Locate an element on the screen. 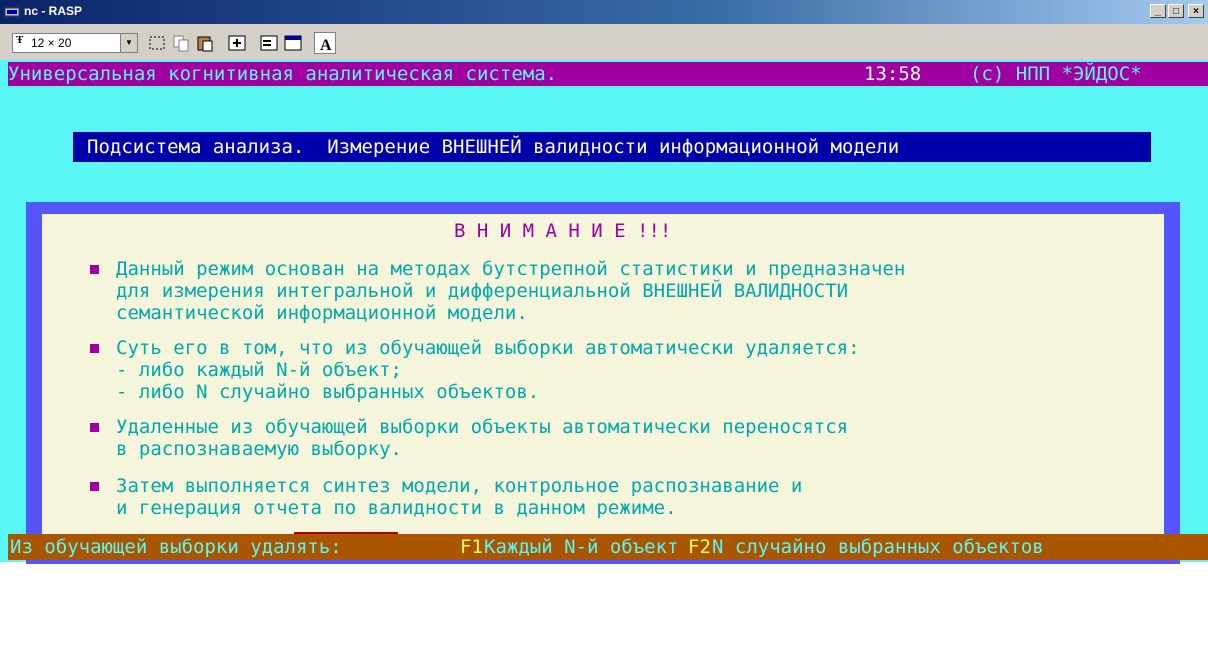  fullscreen-icon is located at coordinates (237, 43).